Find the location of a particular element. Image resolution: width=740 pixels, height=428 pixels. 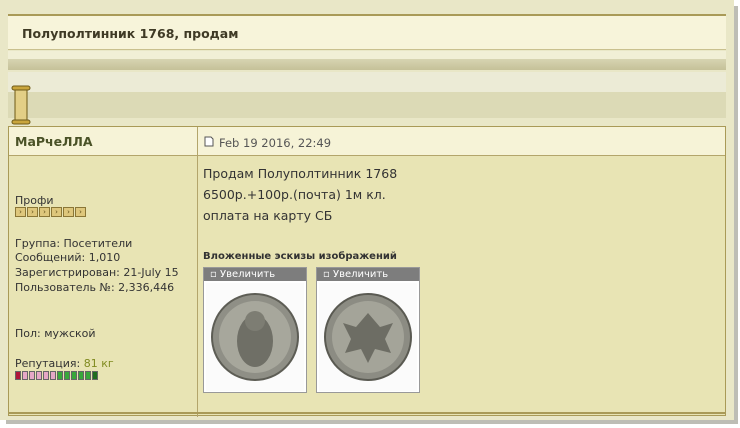

scroll-icon is located at coordinates (21, 105).